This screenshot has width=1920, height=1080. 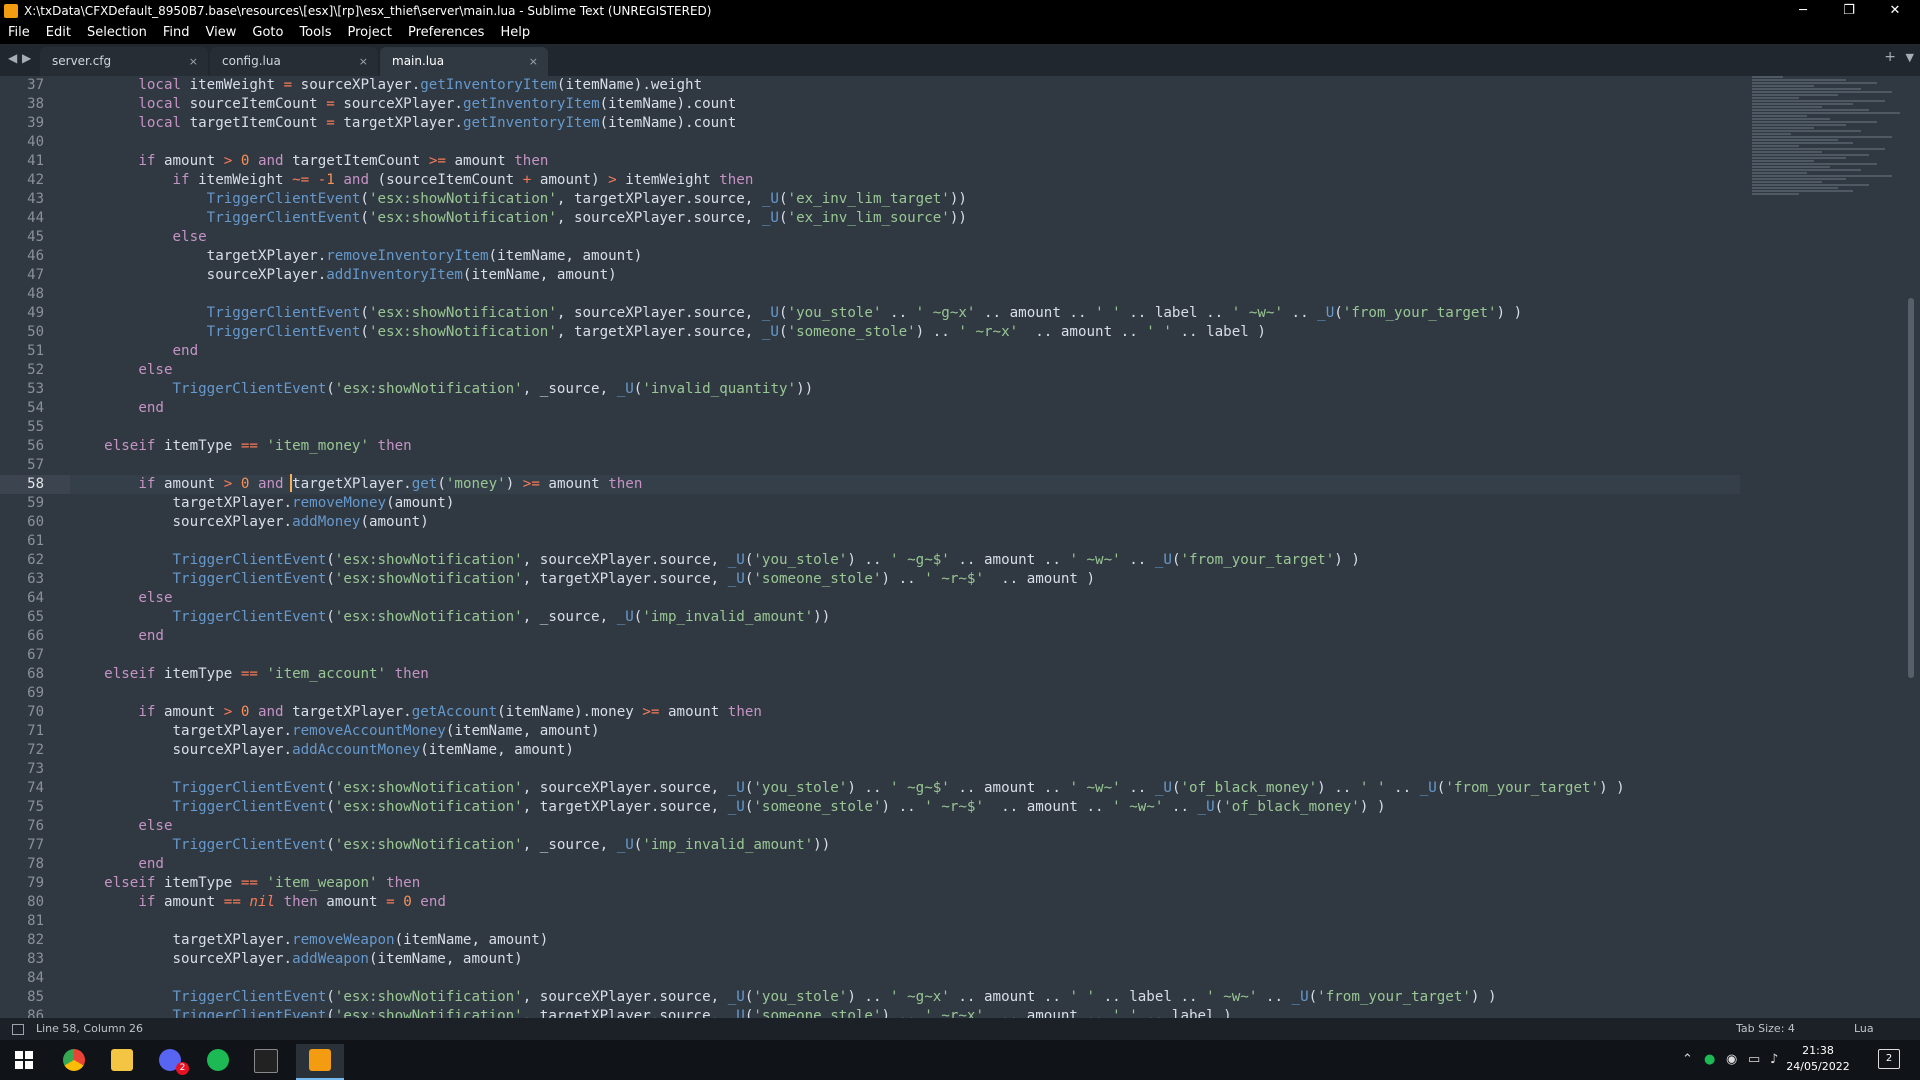 What do you see at coordinates (905, 902) in the screenshot?
I see `code-line: if amount == nil then amount = 0 end` at bounding box center [905, 902].